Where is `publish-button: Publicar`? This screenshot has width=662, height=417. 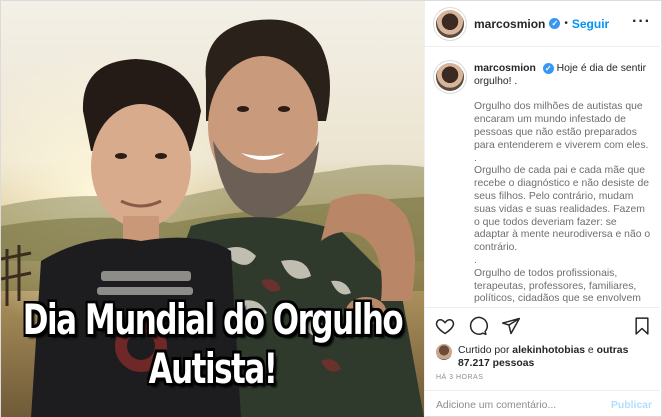
publish-button: Publicar is located at coordinates (631, 405).